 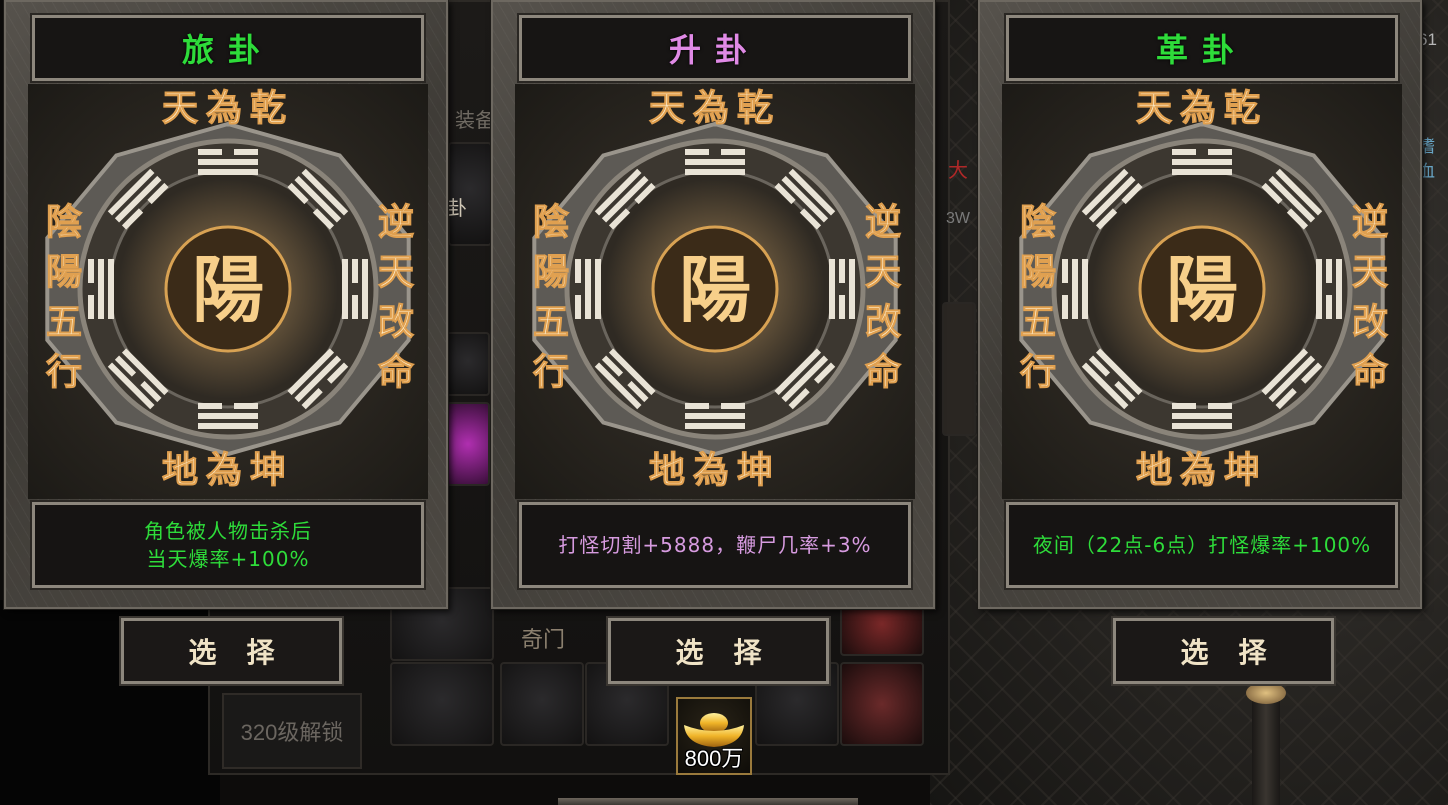 I want to click on hud-small-label: 3W, so click(x=958, y=218).